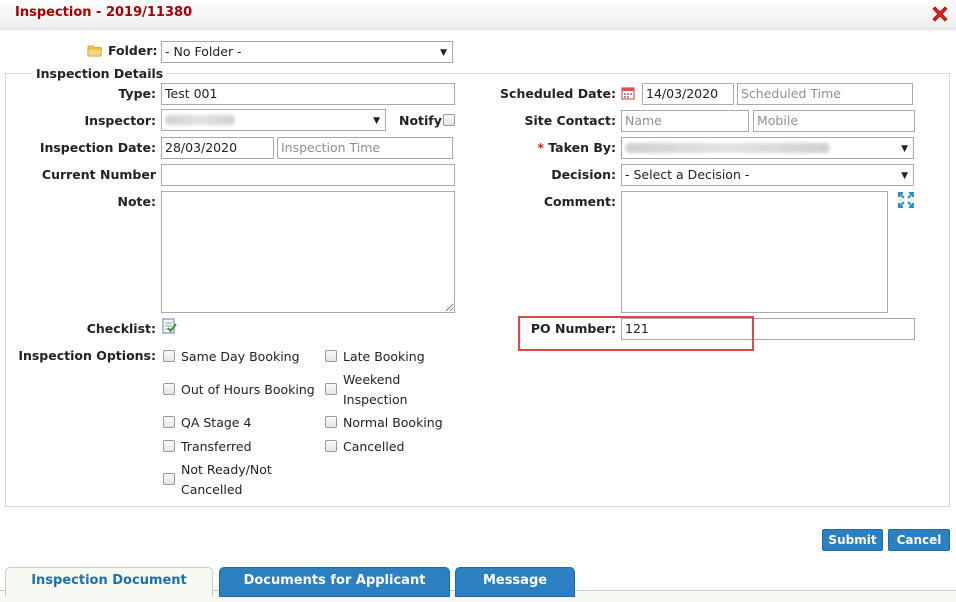 This screenshot has width=956, height=602. Describe the element at coordinates (273, 120) in the screenshot. I see `inspector-select: ▼` at that location.